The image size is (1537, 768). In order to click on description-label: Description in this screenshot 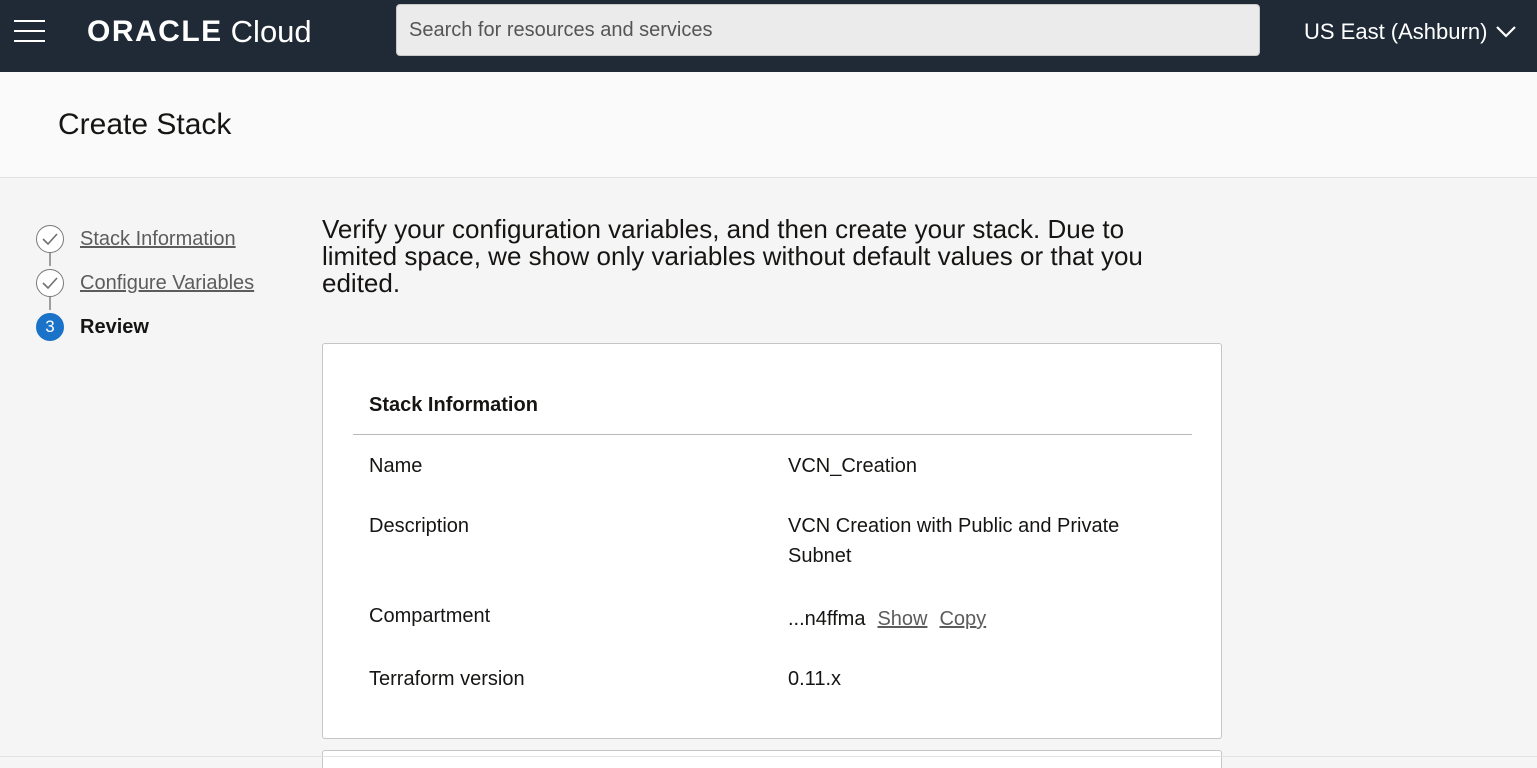, I will do `click(419, 526)`.